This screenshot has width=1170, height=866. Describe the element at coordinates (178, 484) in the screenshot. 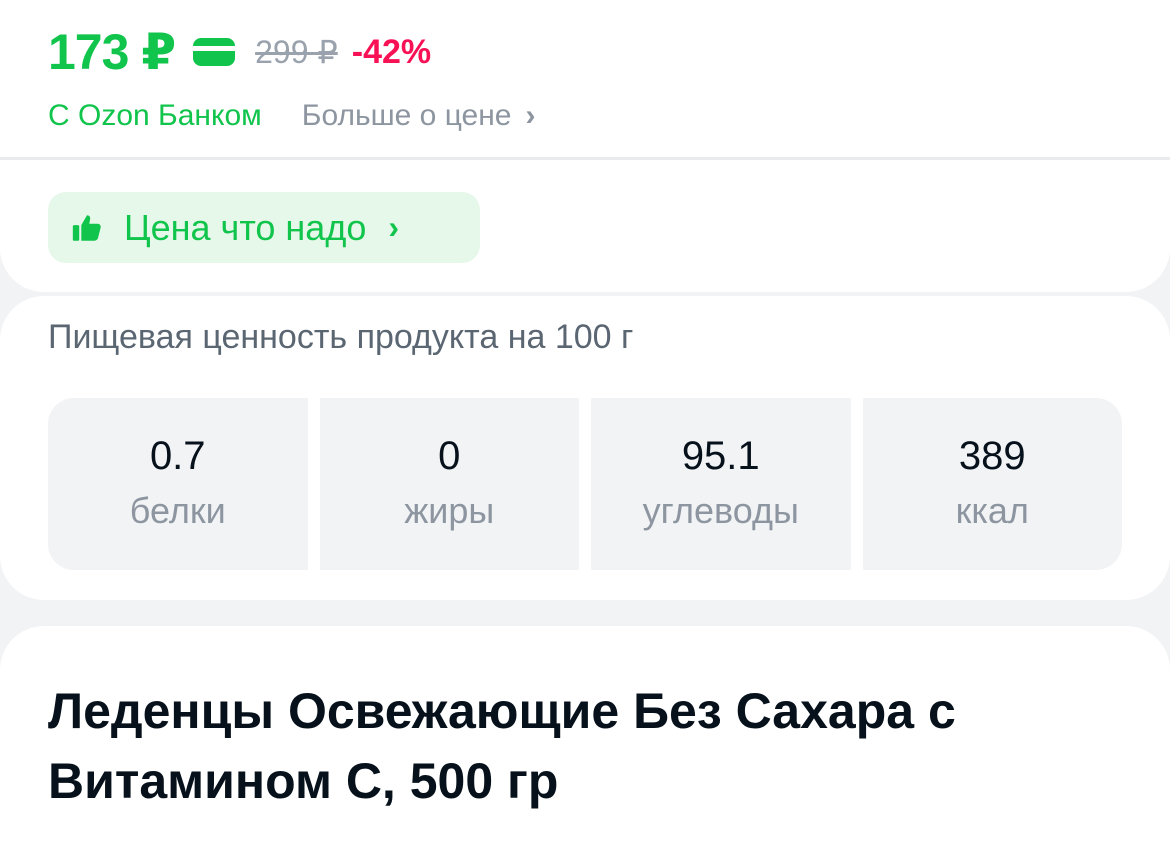

I see `nutrition-item-protein: 0.7 белки` at that location.